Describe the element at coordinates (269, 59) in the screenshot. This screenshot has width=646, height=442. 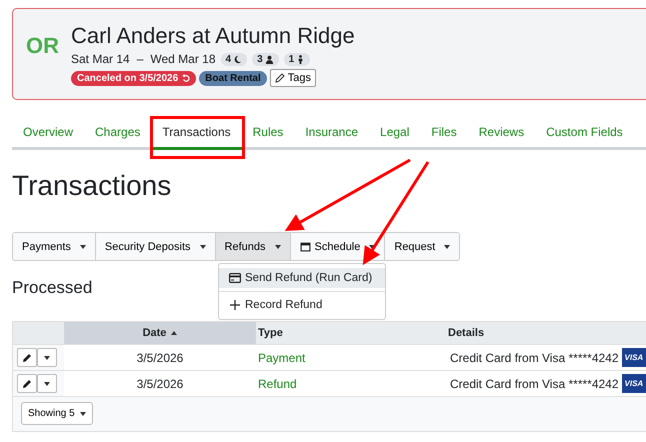
I see `person-icon` at that location.